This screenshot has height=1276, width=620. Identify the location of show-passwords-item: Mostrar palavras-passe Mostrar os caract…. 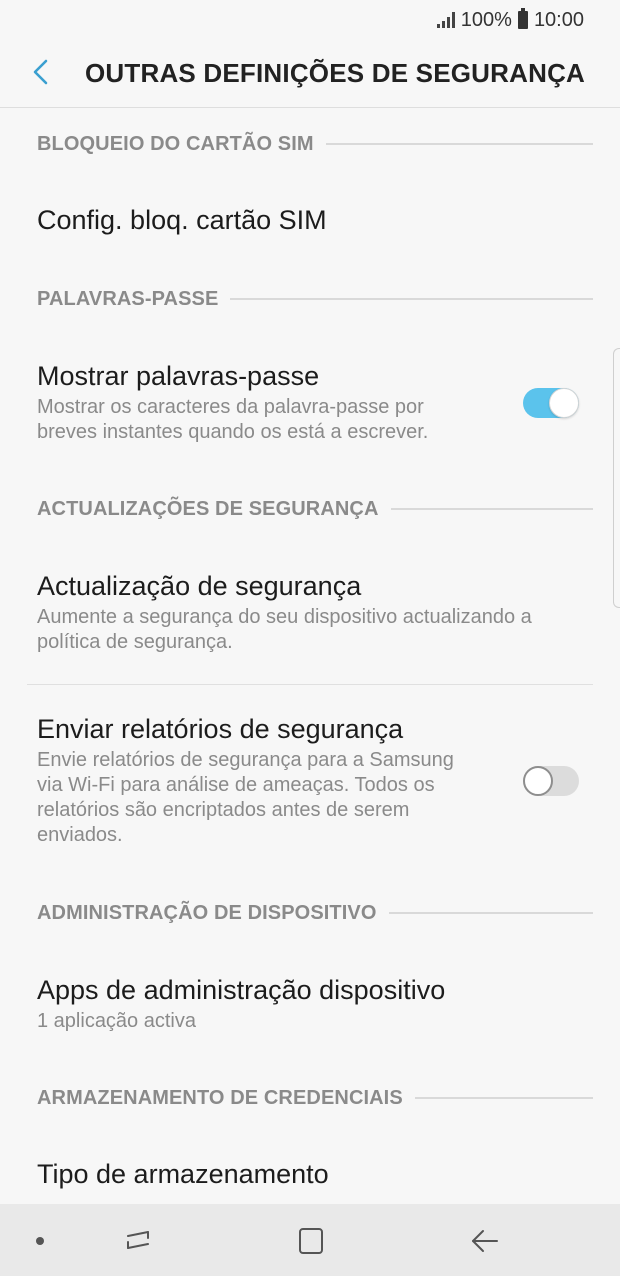
(253, 402).